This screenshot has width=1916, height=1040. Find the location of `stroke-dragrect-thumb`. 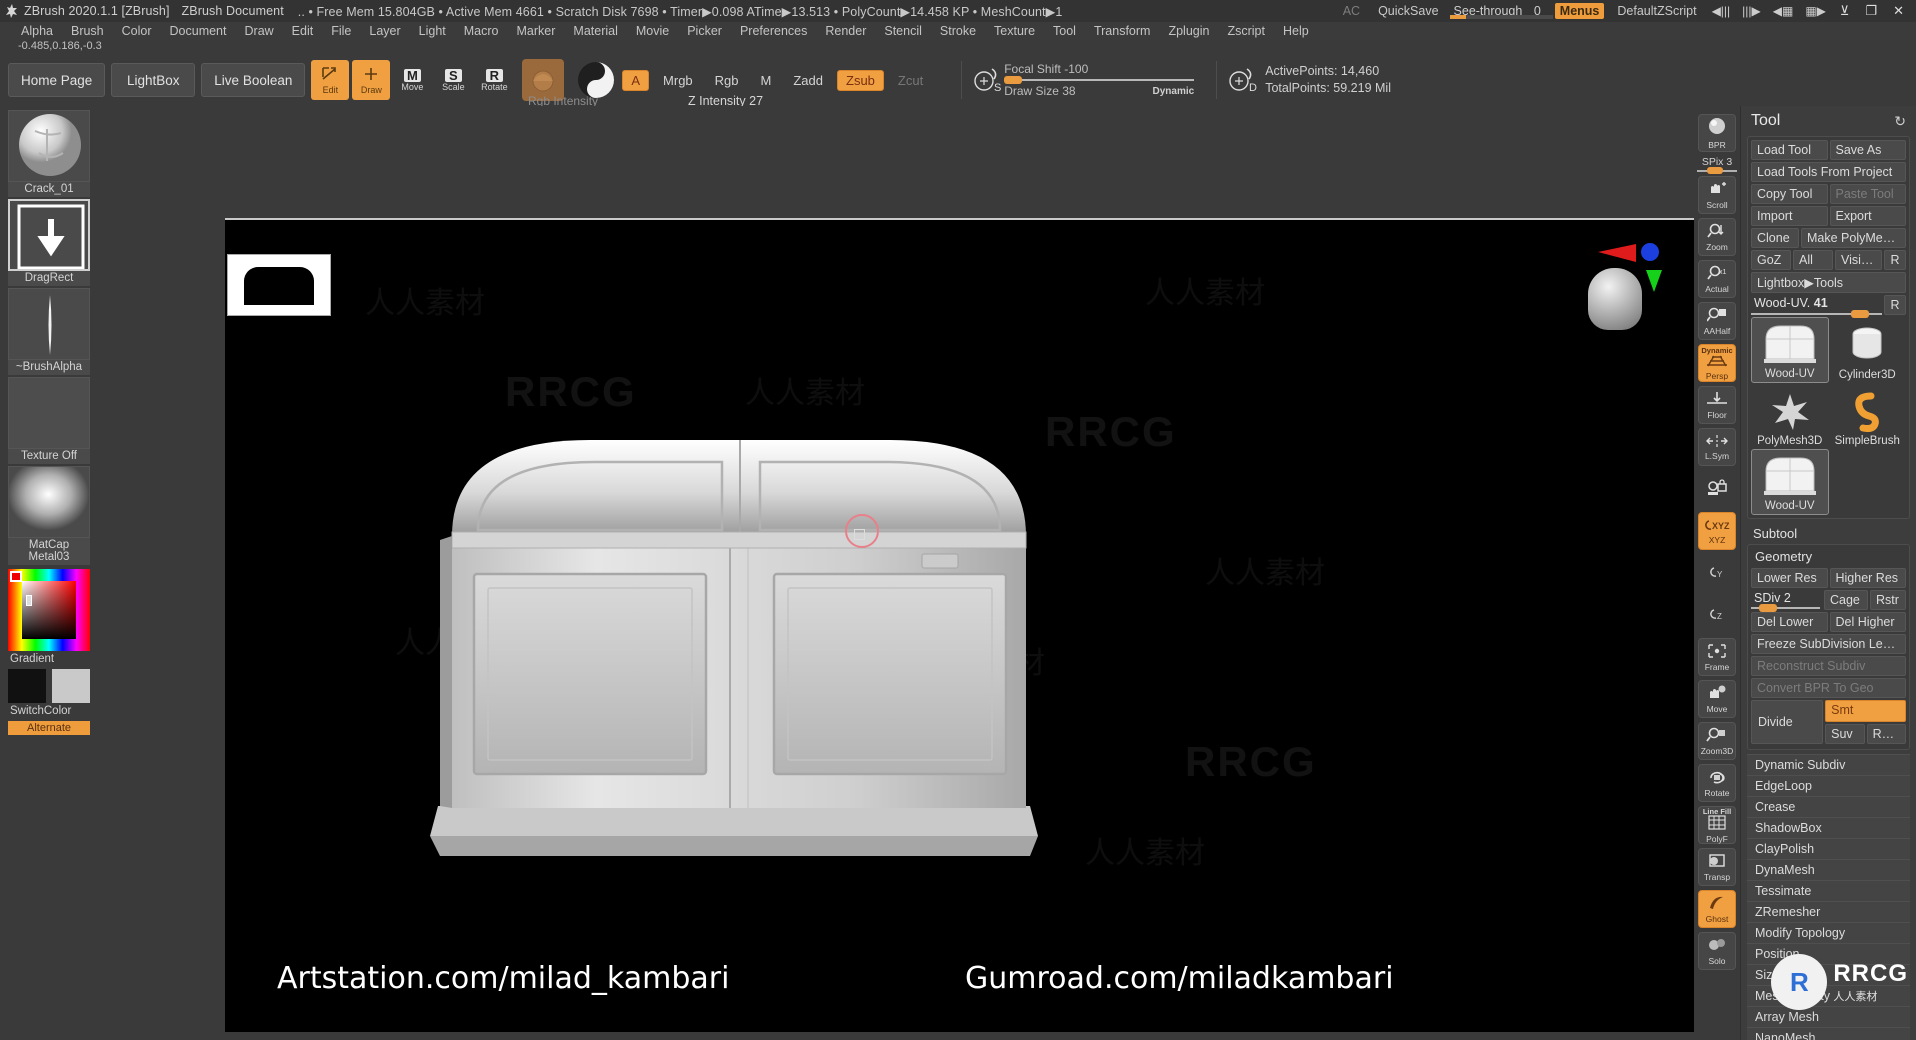

stroke-dragrect-thumb is located at coordinates (49, 235).